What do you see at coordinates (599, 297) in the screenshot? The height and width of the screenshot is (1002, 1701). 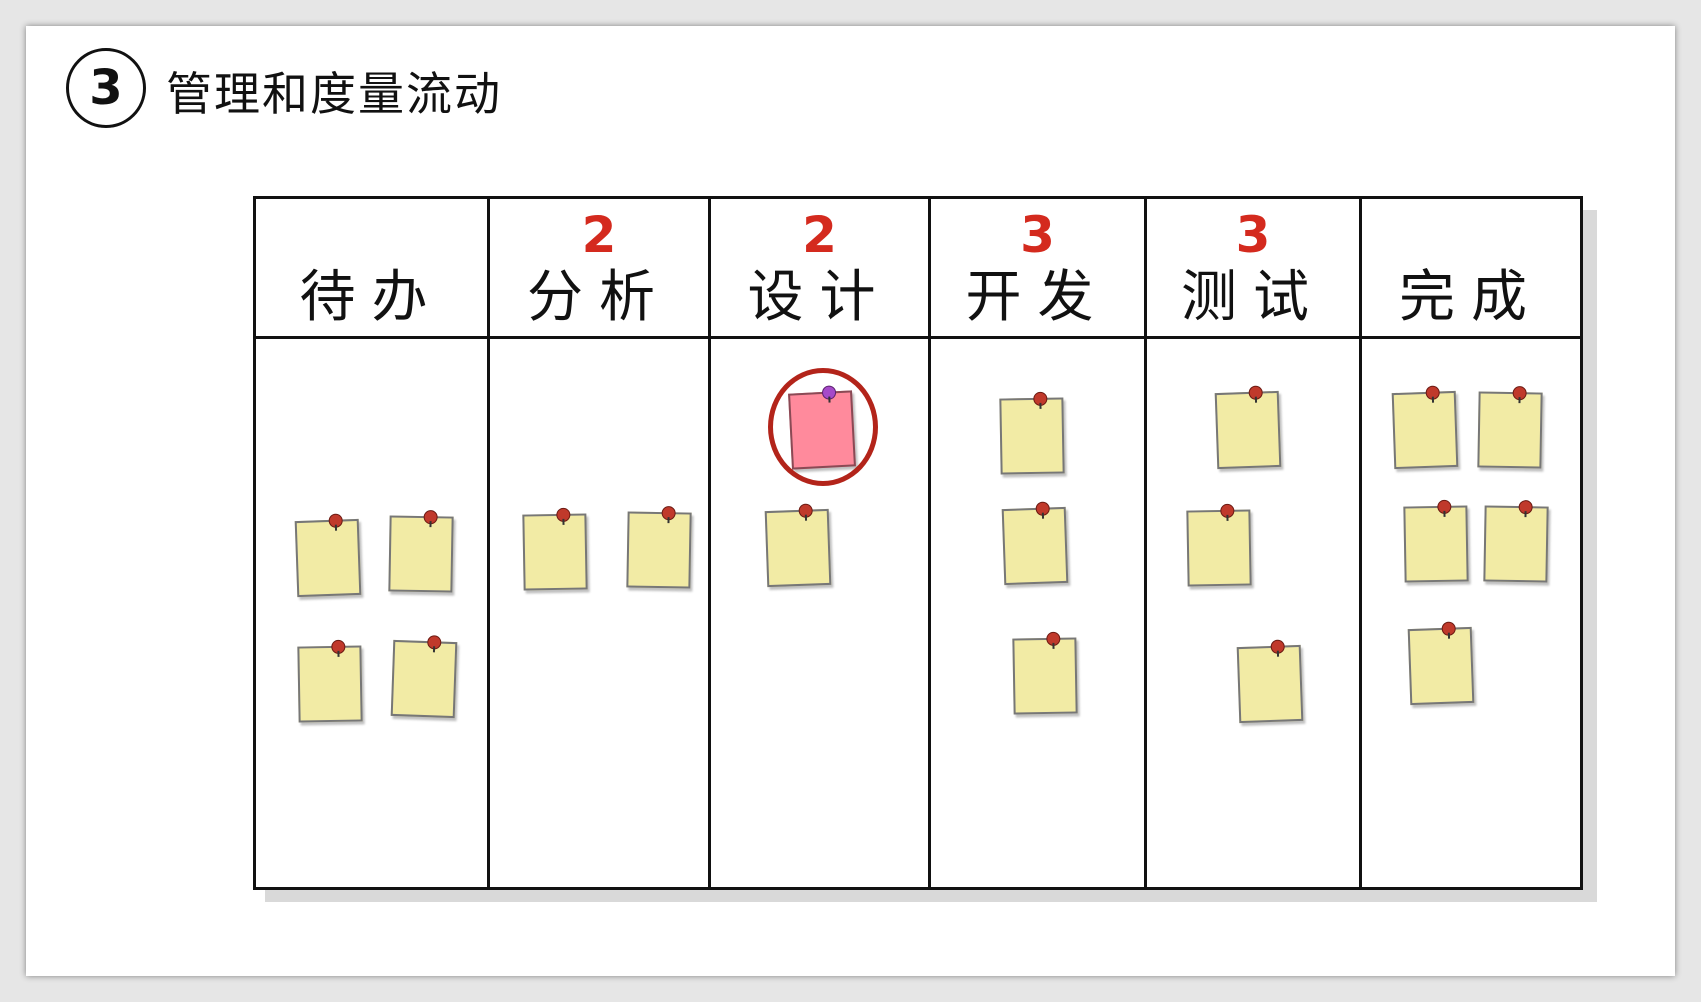 I see `column-name: 分析` at bounding box center [599, 297].